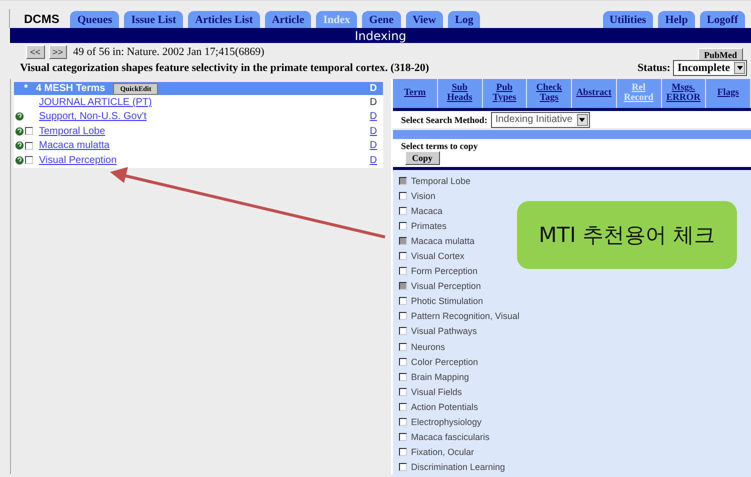 The image size is (751, 477). What do you see at coordinates (444, 271) in the screenshot?
I see `candidate-term: Form Perception` at bounding box center [444, 271].